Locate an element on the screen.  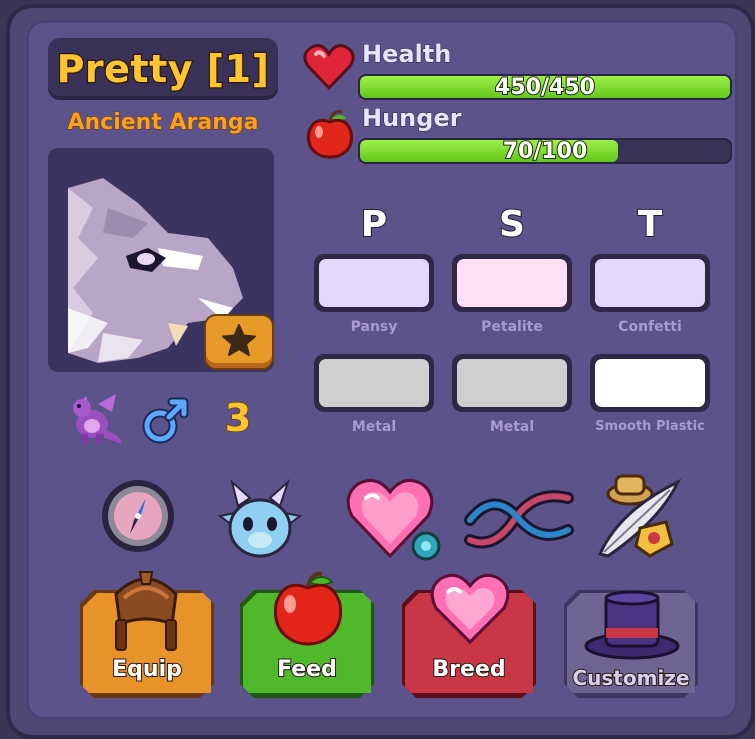
material-slot-p2 is located at coordinates (374, 383).